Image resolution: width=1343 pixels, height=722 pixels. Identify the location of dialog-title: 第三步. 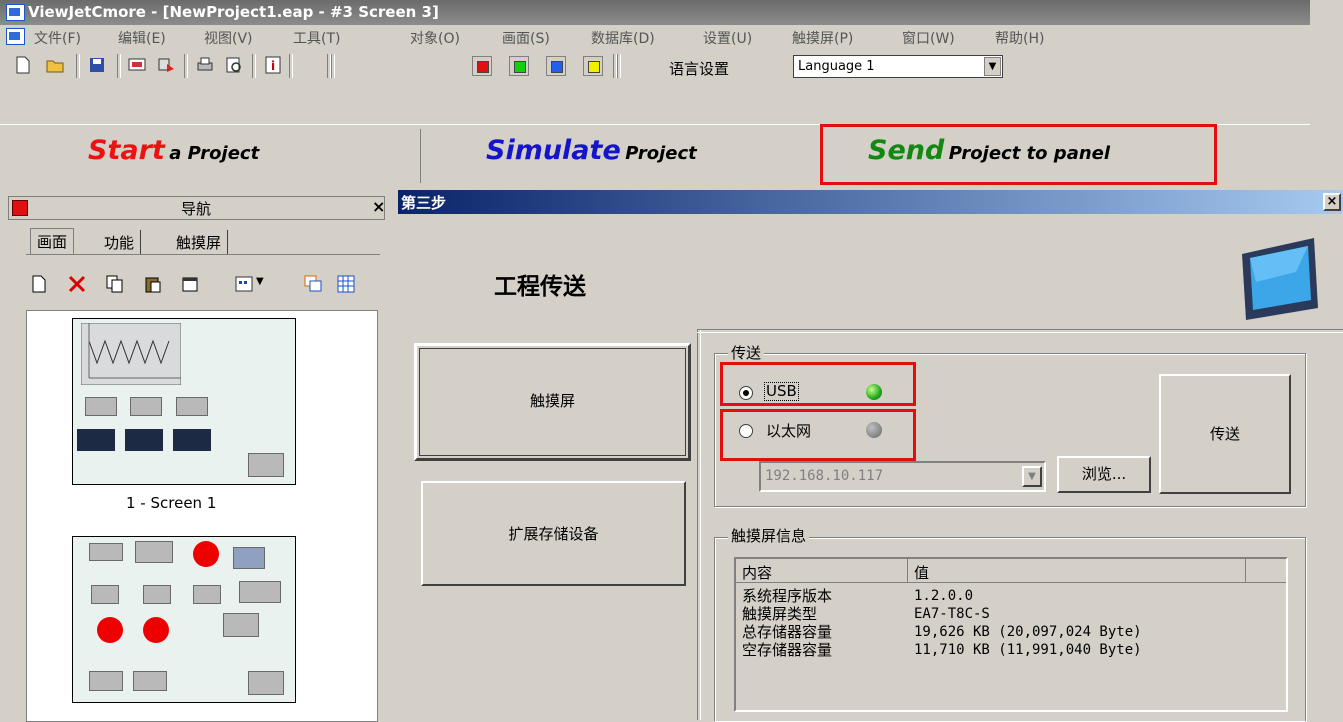
(424, 203).